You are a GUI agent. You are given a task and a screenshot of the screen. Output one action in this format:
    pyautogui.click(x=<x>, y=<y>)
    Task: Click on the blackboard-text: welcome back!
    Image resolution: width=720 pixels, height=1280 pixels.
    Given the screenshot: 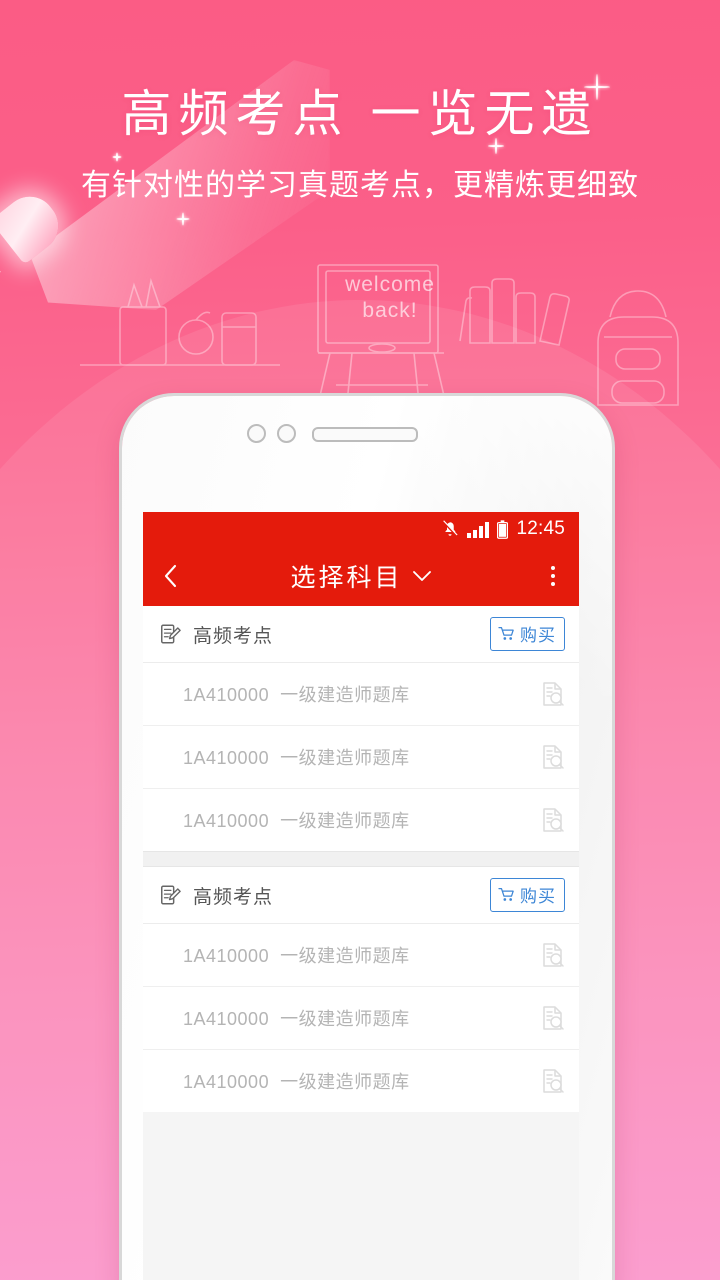 What is the action you would take?
    pyautogui.click(x=390, y=298)
    